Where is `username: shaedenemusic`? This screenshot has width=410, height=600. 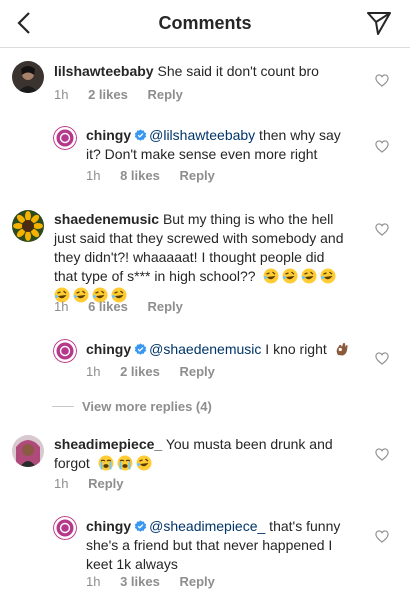
username: shaedenemusic is located at coordinates (106, 219).